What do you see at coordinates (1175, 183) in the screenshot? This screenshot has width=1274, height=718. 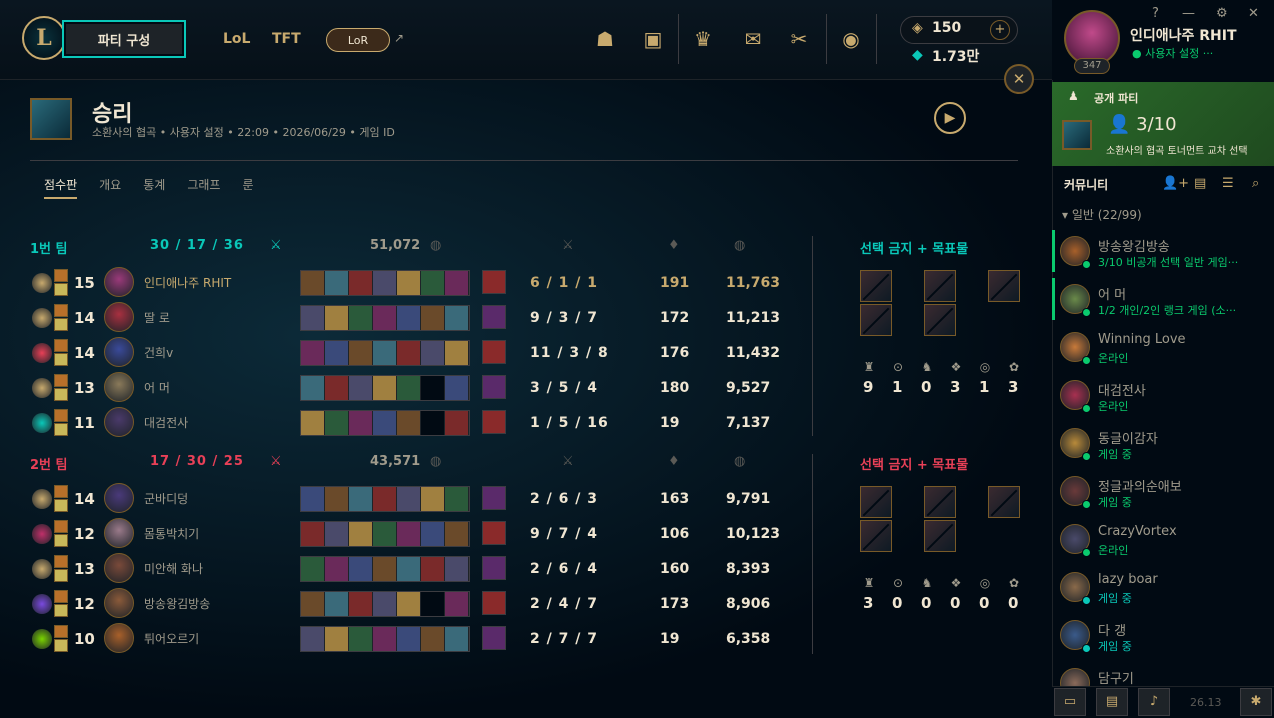 I see `add-friend-icon: 👤+` at bounding box center [1175, 183].